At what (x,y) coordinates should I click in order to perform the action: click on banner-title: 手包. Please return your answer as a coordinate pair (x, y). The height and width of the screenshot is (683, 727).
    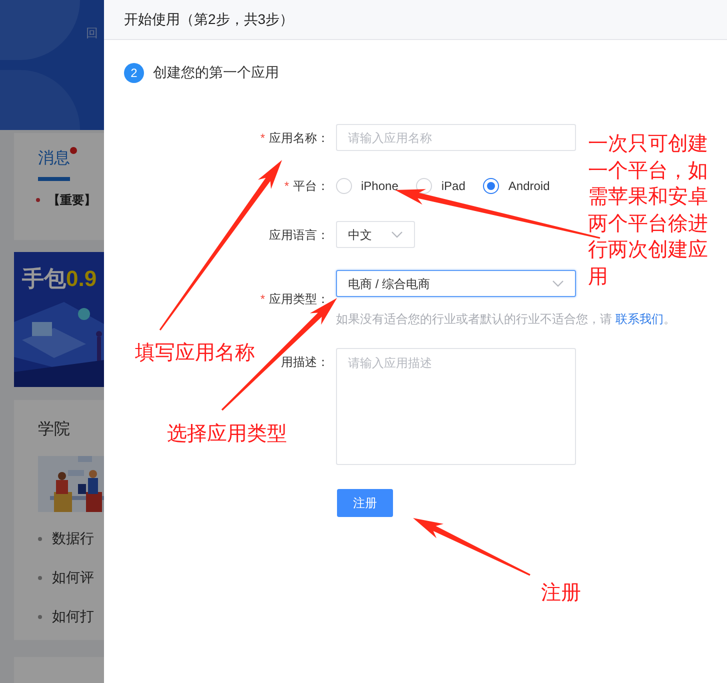
    Looking at the image, I should click on (44, 279).